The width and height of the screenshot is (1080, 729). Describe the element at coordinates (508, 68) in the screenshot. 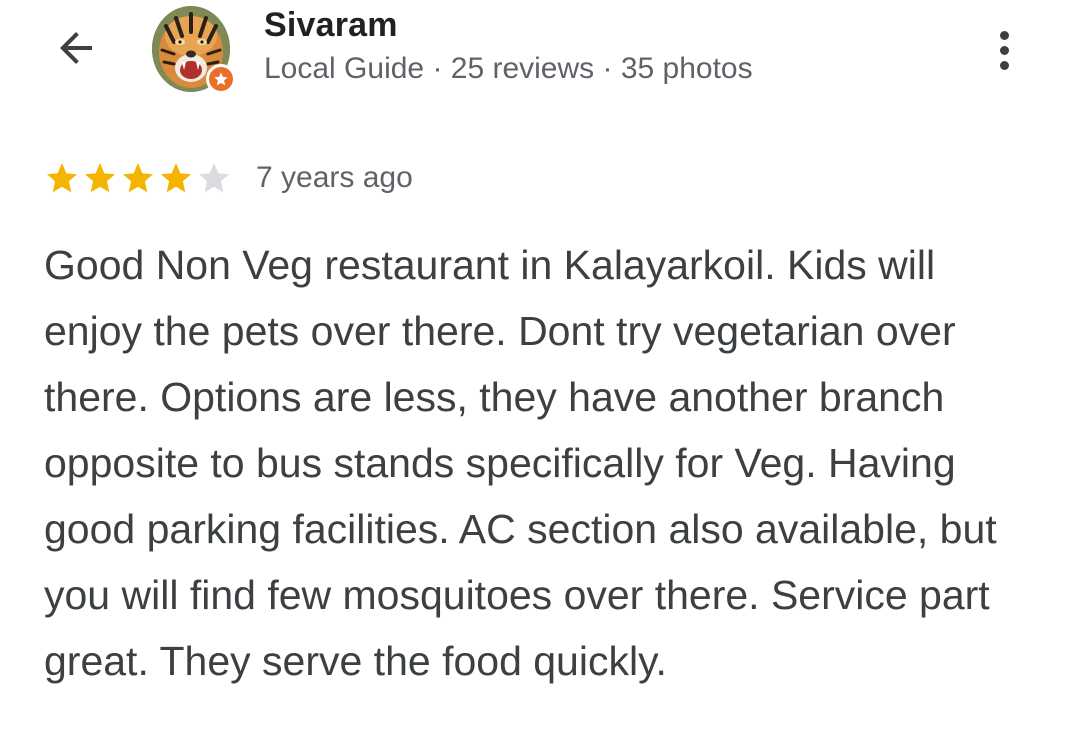

I see `user-meta: Local Guide · 25 reviews · 35 photos` at that location.